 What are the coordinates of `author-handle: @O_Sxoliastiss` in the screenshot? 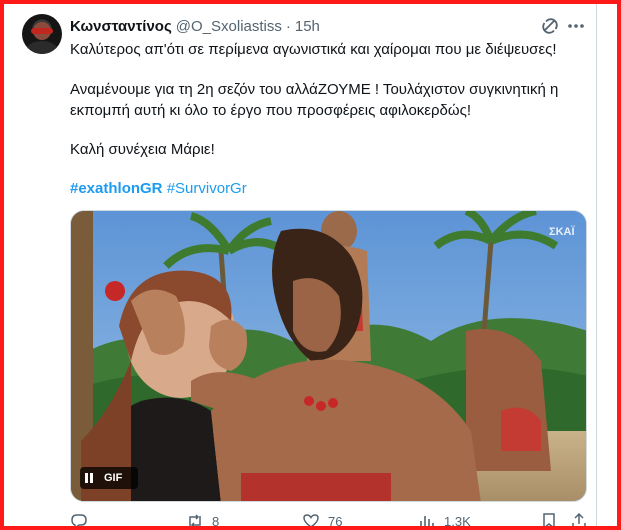 It's located at (229, 26).